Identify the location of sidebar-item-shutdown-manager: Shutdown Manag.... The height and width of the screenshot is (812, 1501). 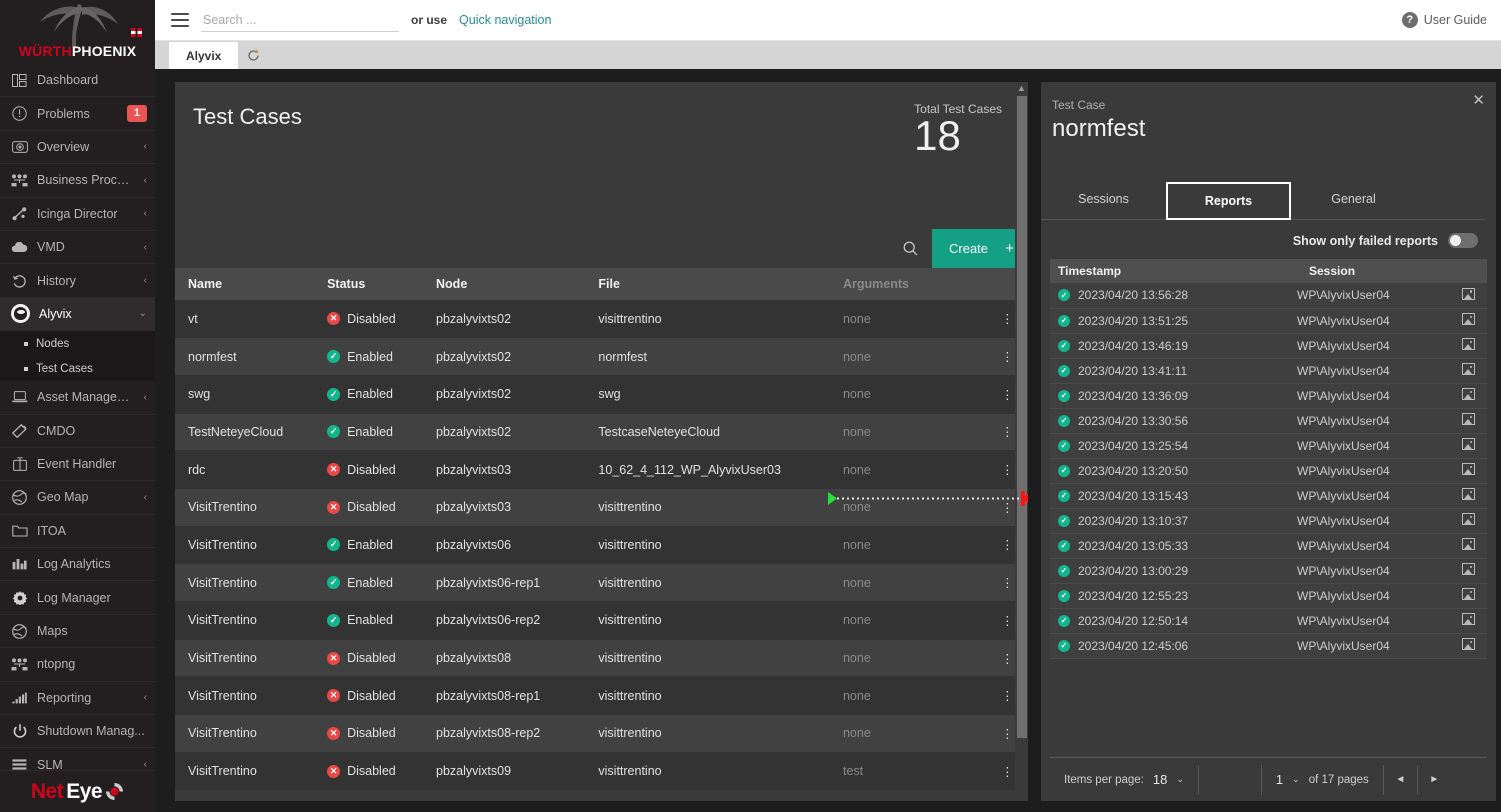
(77, 732).